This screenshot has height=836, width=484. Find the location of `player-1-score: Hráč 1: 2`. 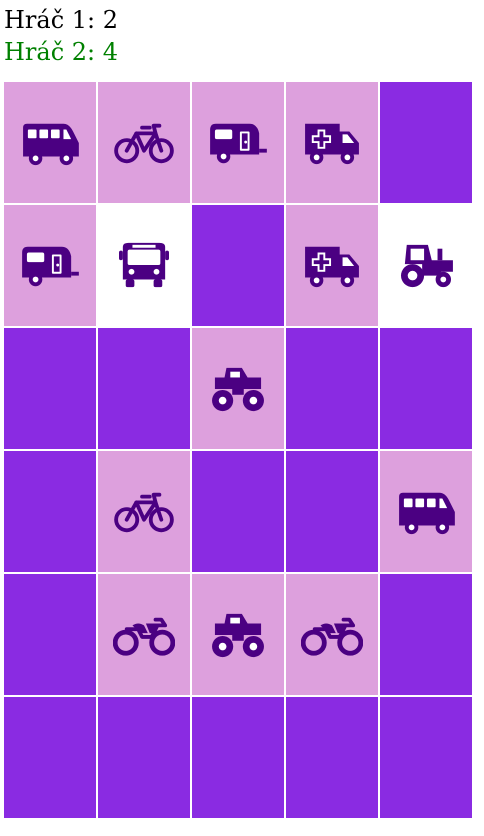

player-1-score: Hráč 1: 2 is located at coordinates (61, 20).